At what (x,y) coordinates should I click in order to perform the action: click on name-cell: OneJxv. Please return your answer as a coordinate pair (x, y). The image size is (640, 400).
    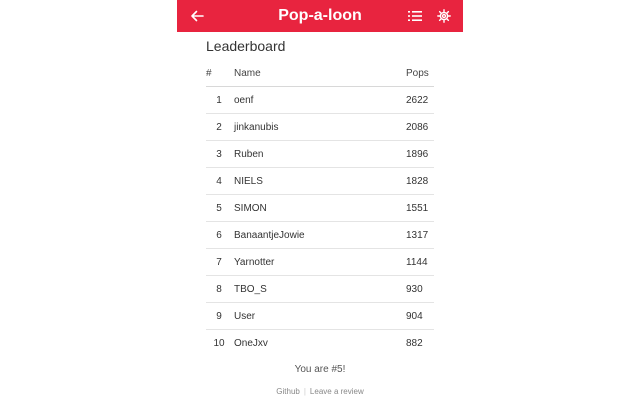
    Looking at the image, I should click on (251, 343).